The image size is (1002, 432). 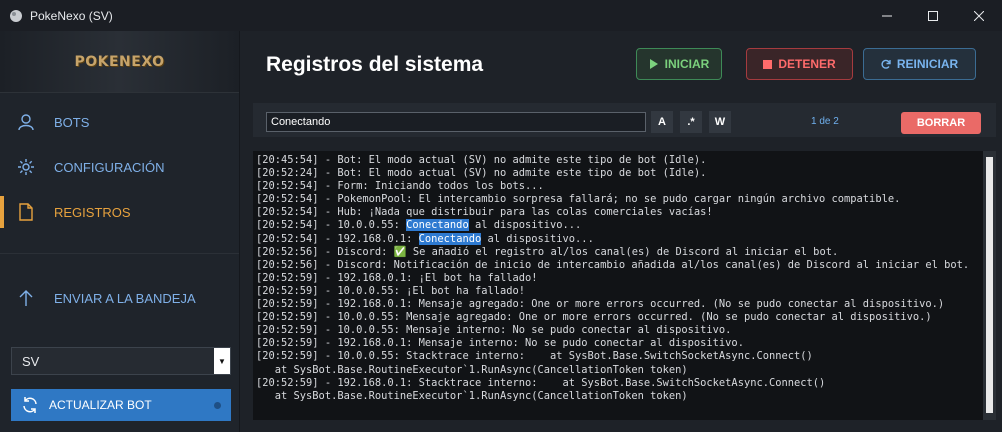 I want to click on stop-icon, so click(x=768, y=64).